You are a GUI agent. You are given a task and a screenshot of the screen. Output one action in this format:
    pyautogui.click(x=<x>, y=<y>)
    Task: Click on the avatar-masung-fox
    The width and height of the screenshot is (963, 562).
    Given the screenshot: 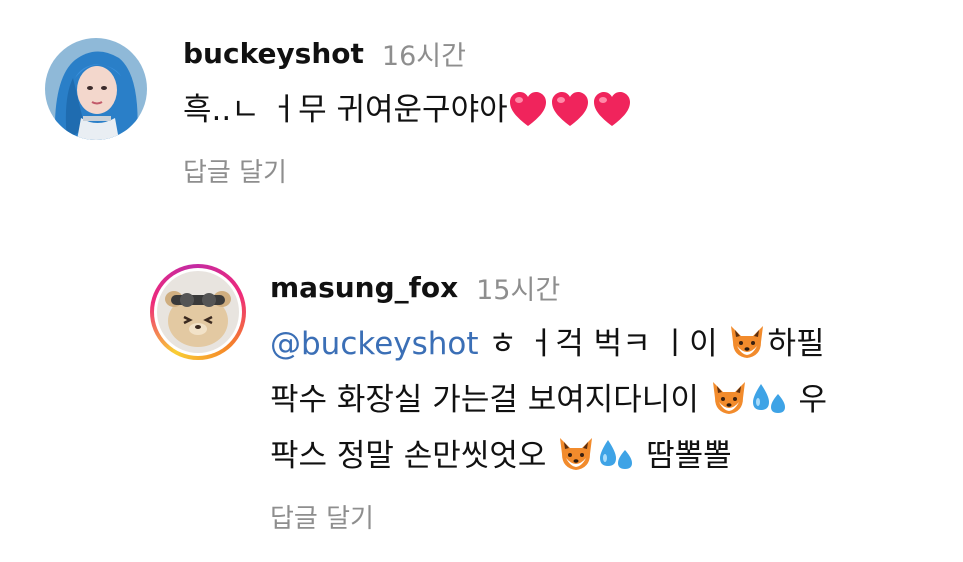 What is the action you would take?
    pyautogui.click(x=198, y=312)
    